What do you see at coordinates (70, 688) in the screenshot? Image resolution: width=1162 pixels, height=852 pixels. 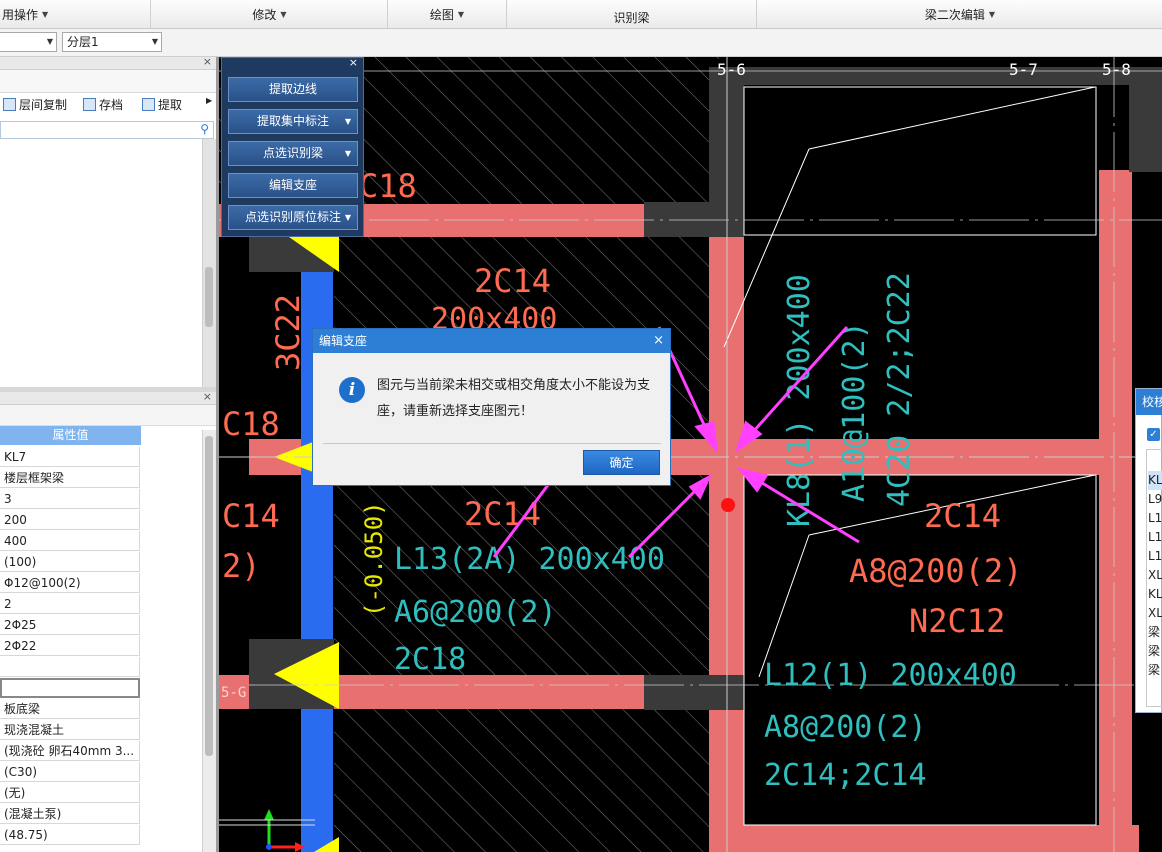 I see `property-edit-field` at bounding box center [70, 688].